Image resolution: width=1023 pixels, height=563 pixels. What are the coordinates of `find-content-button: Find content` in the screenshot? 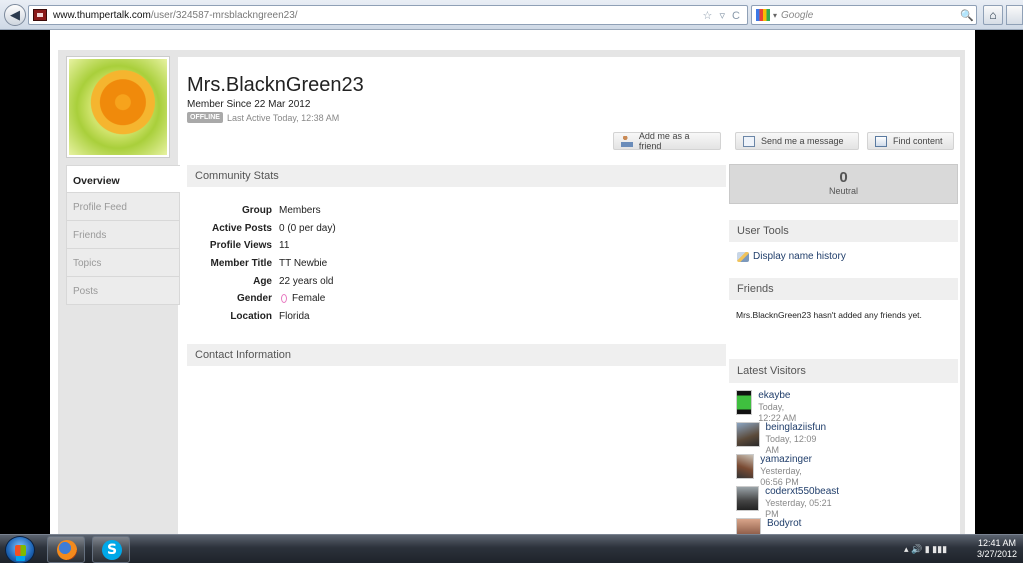 It's located at (910, 141).